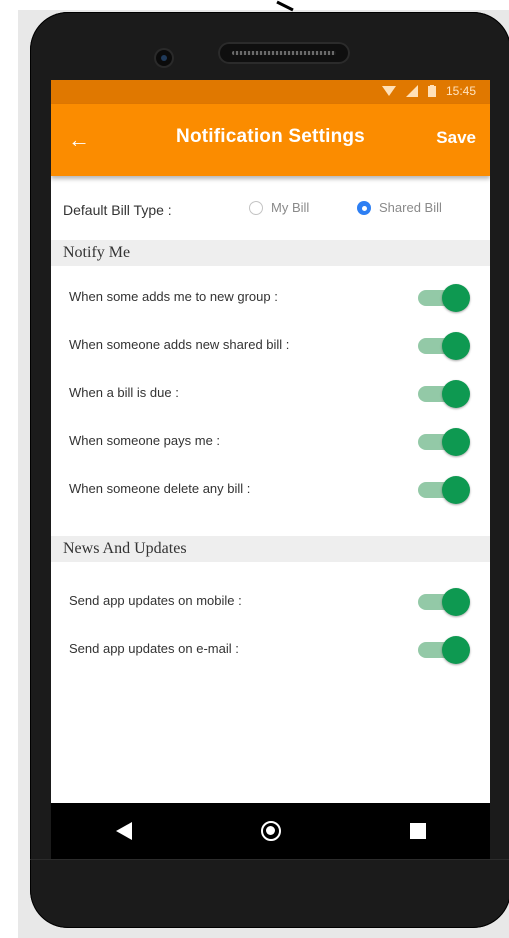  I want to click on setting-label: When someone pays me :, so click(145, 440).